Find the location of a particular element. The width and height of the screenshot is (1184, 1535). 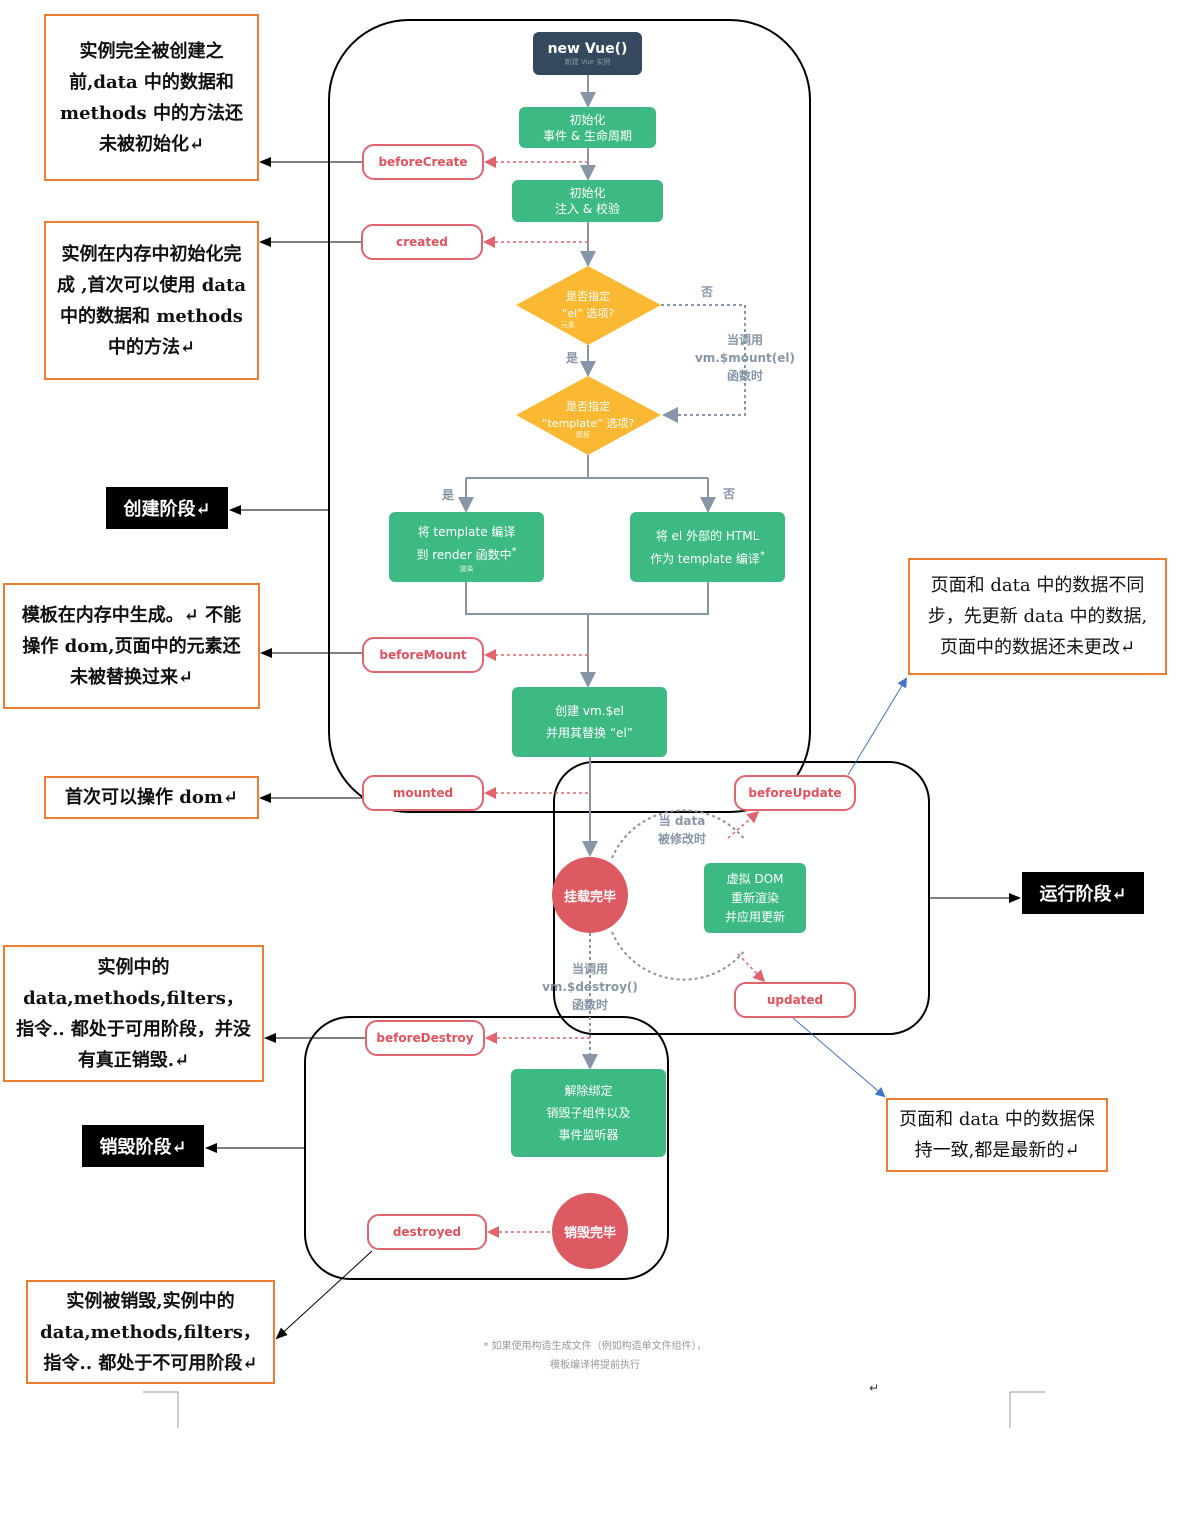

hook-created: created is located at coordinates (422, 242).